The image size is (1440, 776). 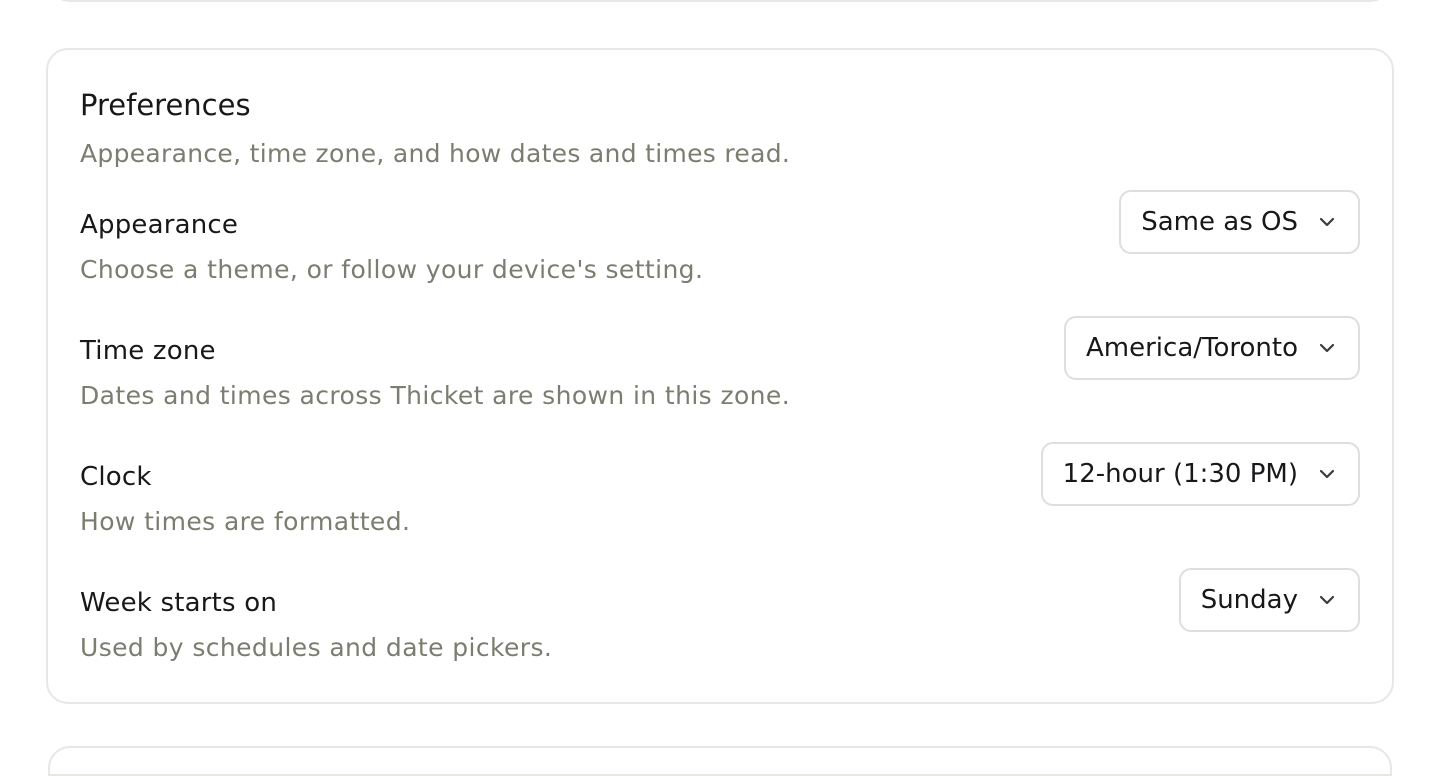 I want to click on appearance-select-value: Same as OS, so click(x=1219, y=222).